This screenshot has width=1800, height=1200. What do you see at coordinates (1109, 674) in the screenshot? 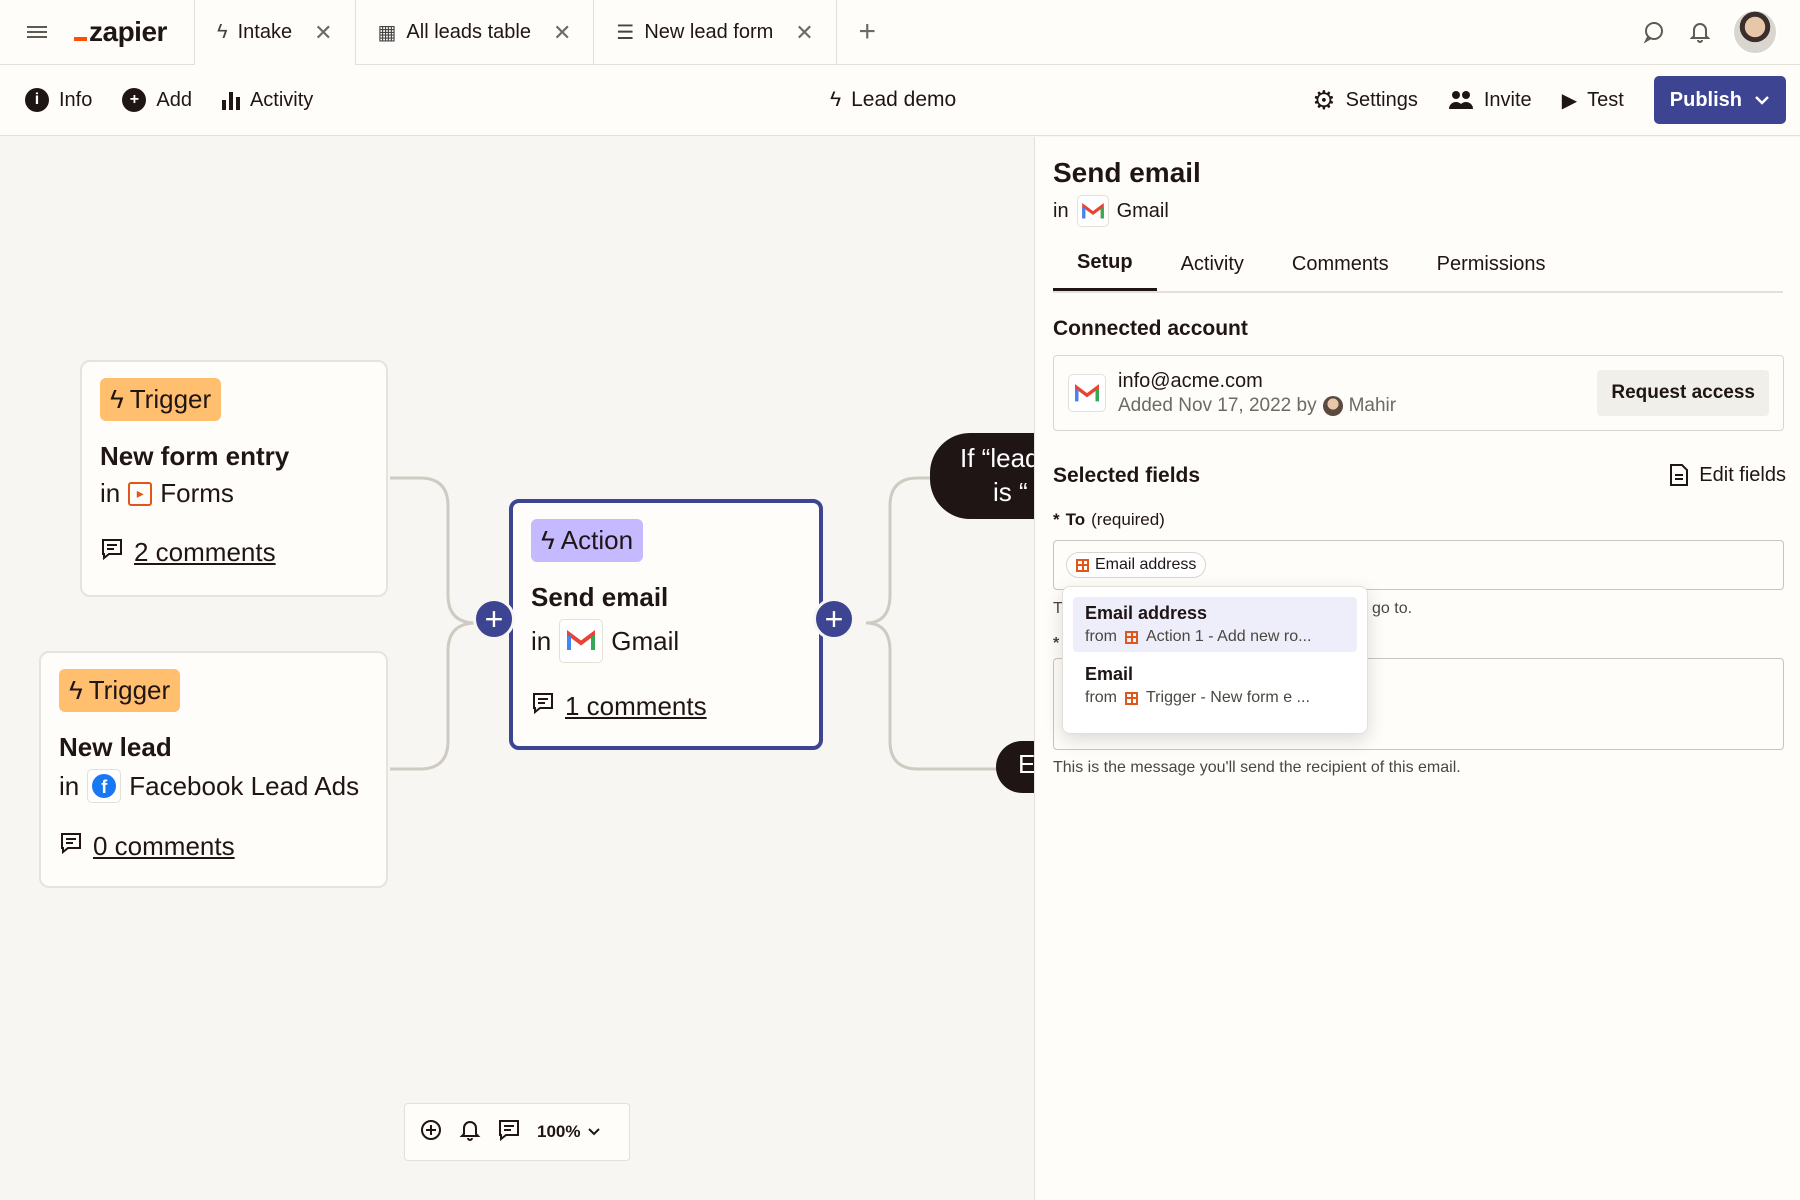
I see `suggestion-name: Email` at bounding box center [1109, 674].